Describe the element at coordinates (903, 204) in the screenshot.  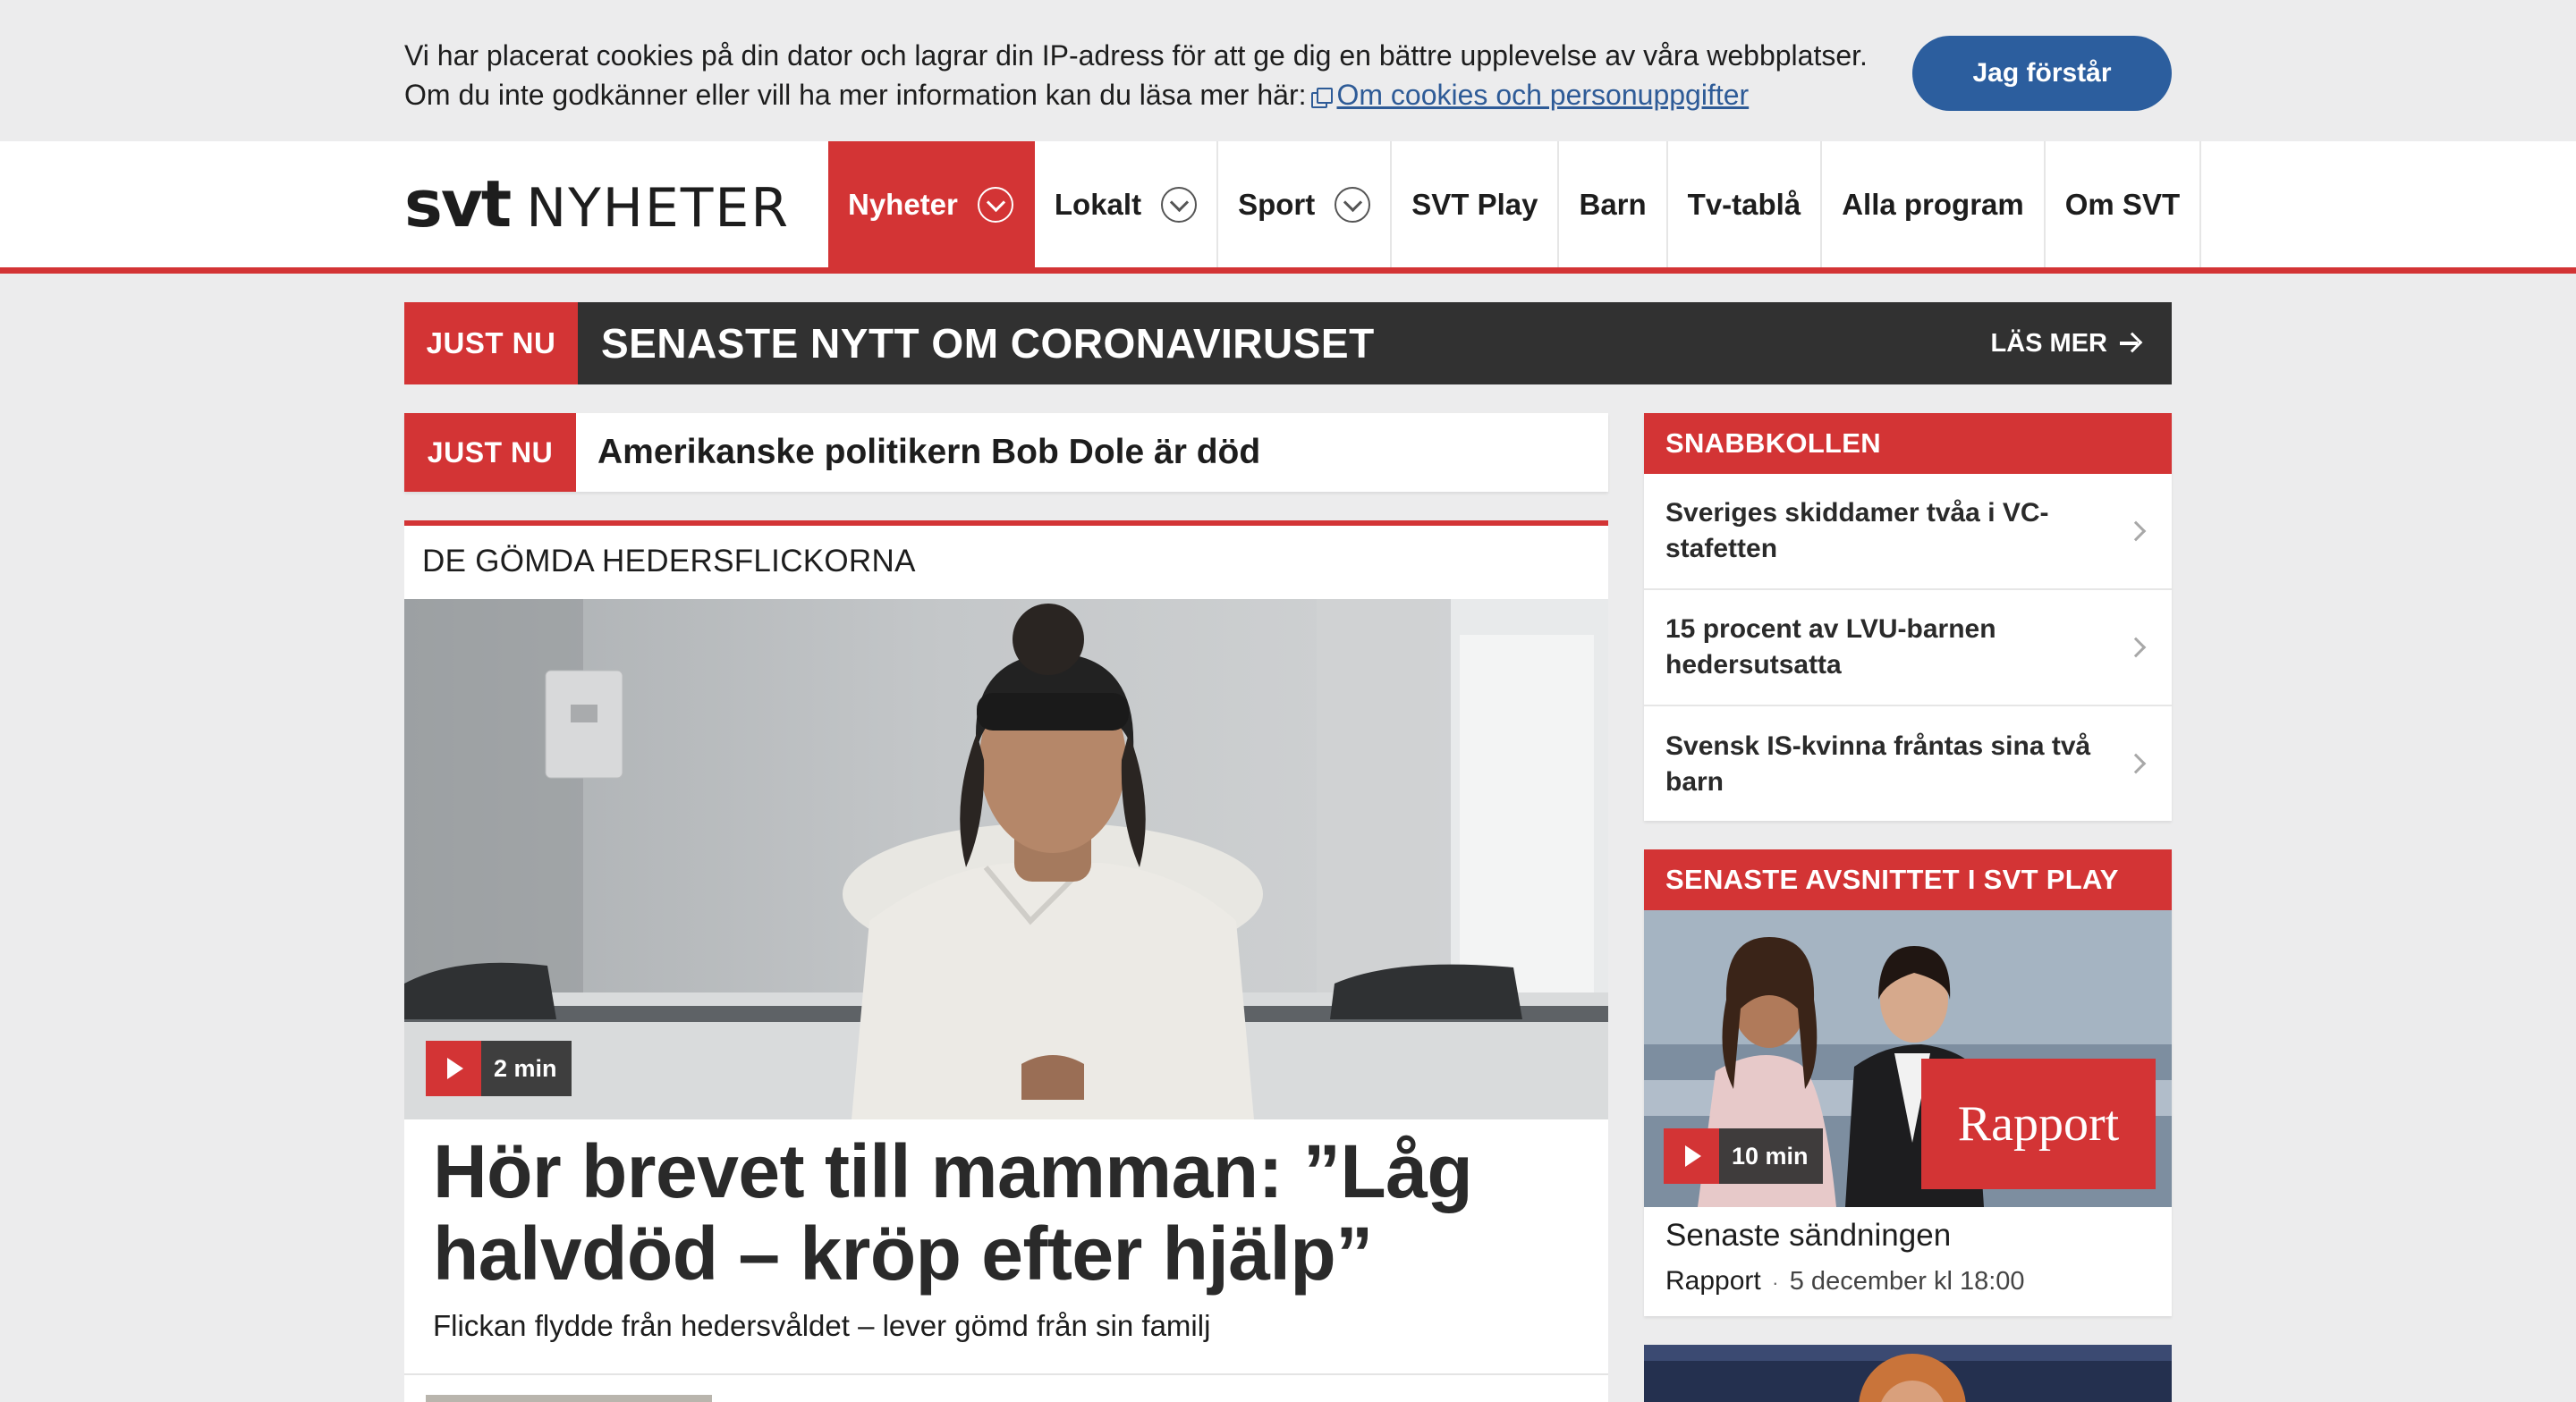
I see `nav-label: Nyheter` at that location.